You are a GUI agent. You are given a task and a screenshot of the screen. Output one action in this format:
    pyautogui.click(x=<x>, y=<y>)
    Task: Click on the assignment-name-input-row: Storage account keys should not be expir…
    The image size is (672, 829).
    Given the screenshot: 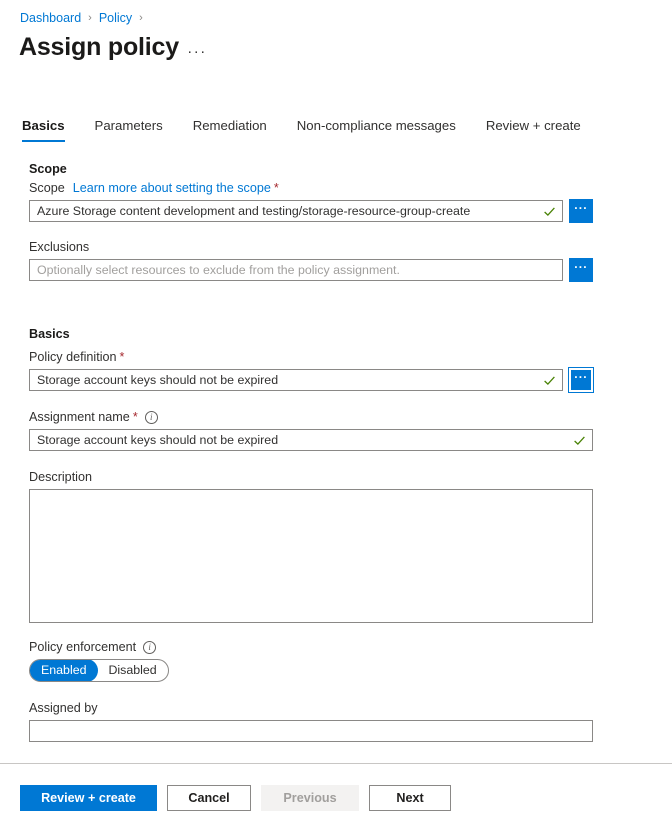 What is the action you would take?
    pyautogui.click(x=311, y=440)
    